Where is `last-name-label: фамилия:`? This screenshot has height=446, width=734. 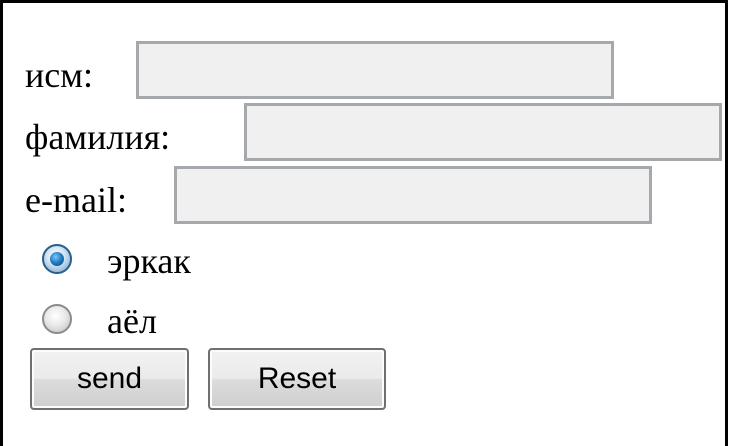
last-name-label: фамилия: is located at coordinates (98, 137).